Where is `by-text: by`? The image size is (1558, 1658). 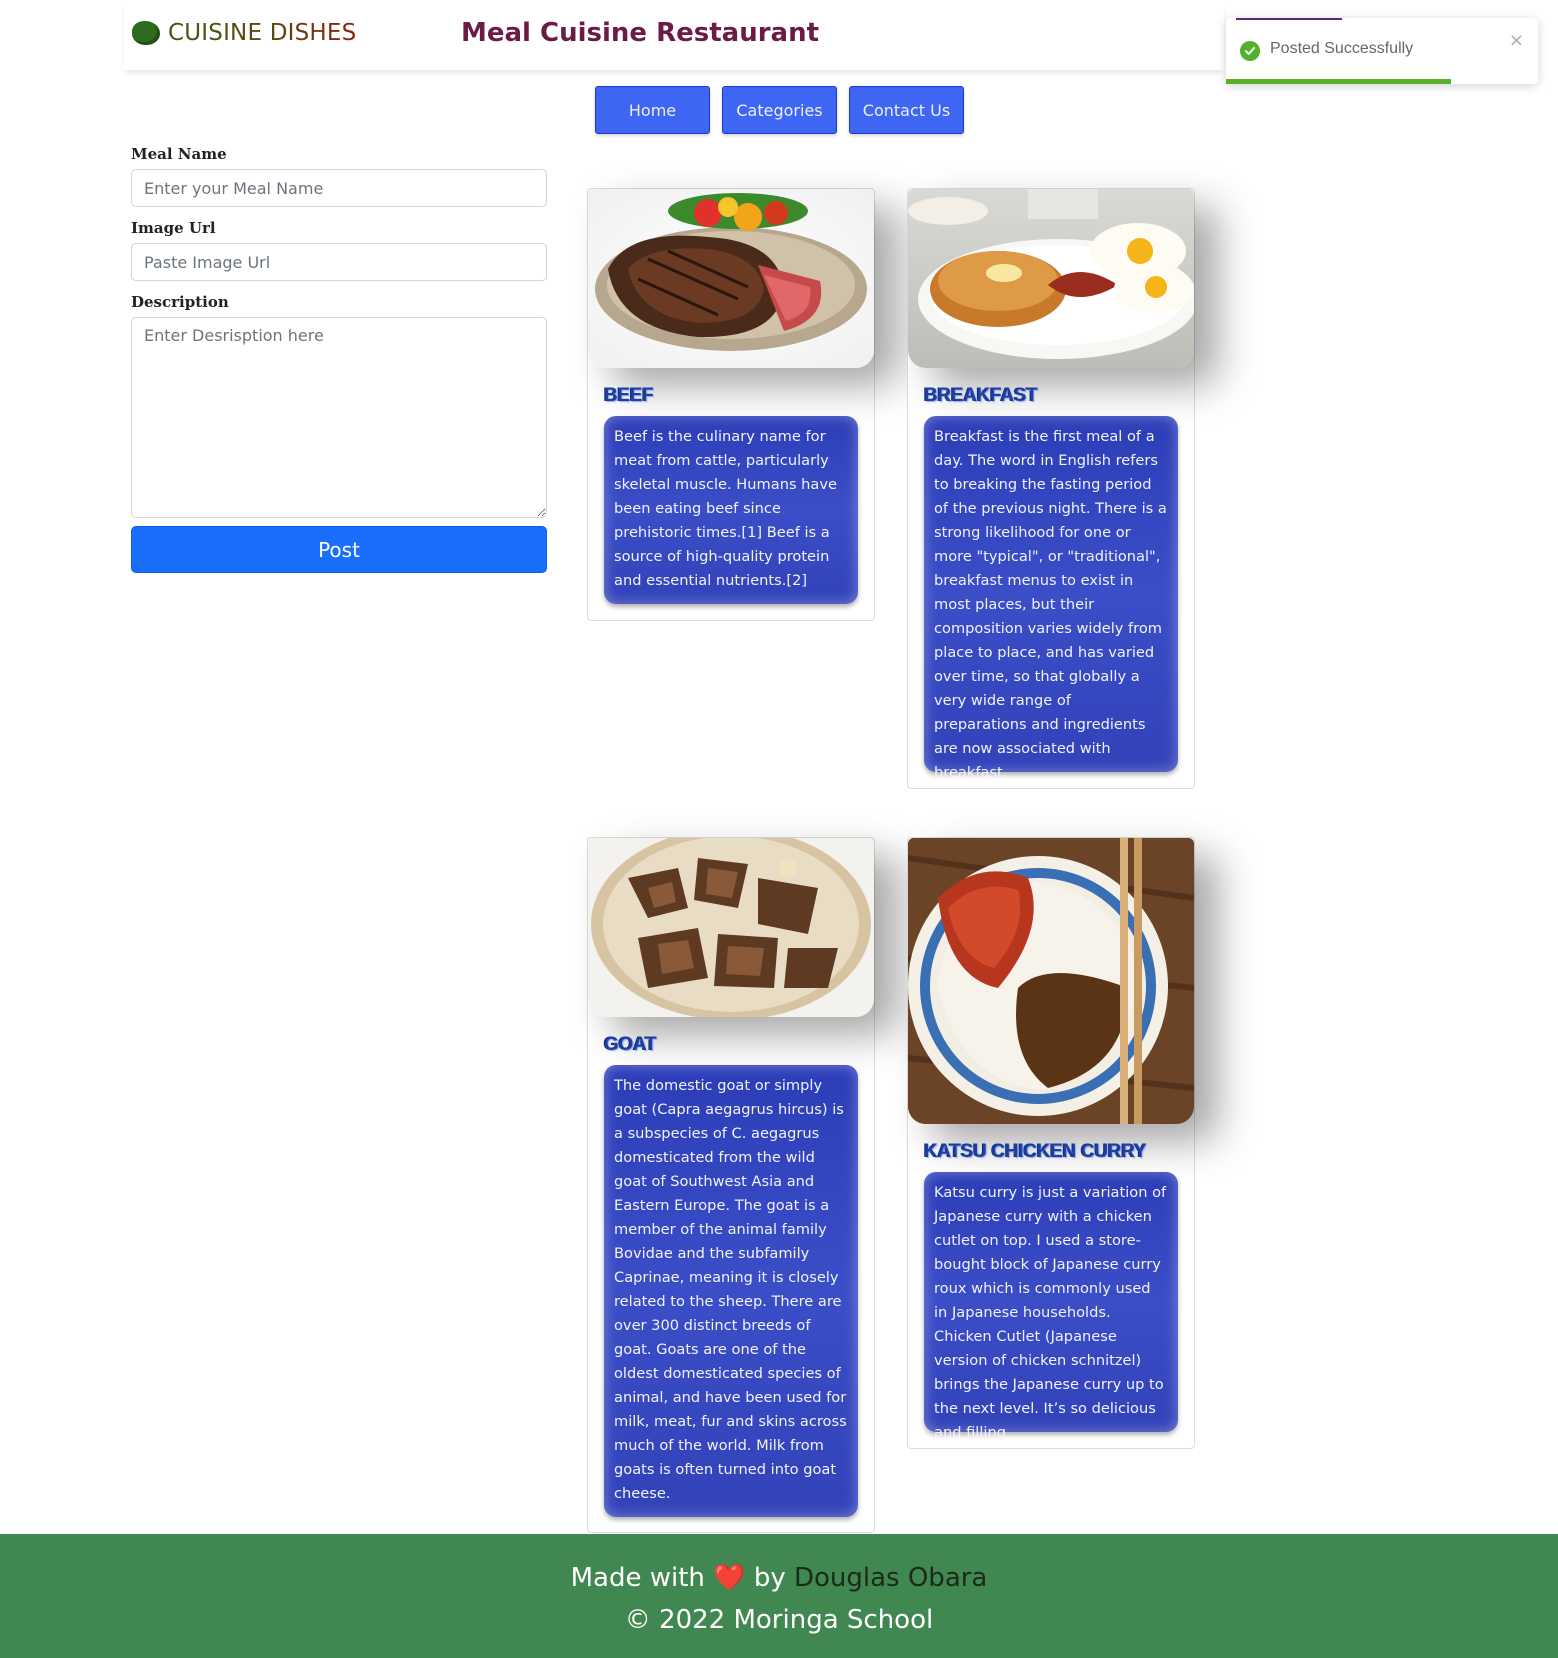
by-text: by is located at coordinates (769, 1578).